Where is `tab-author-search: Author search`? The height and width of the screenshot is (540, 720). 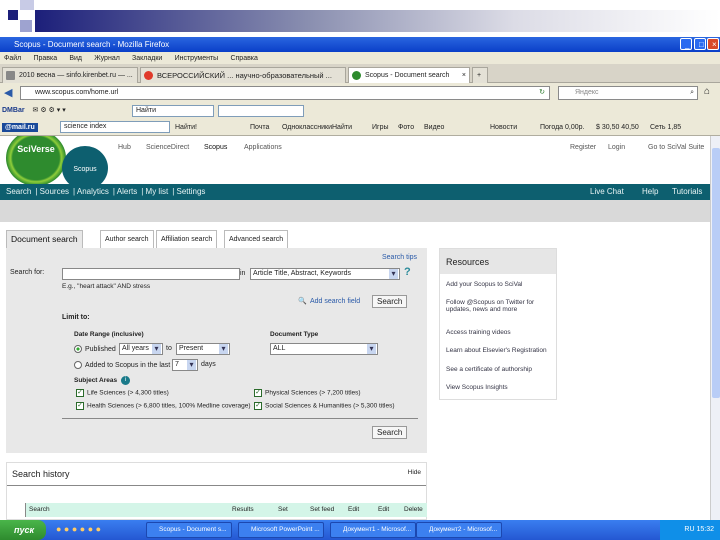 tab-author-search: Author search is located at coordinates (127, 239).